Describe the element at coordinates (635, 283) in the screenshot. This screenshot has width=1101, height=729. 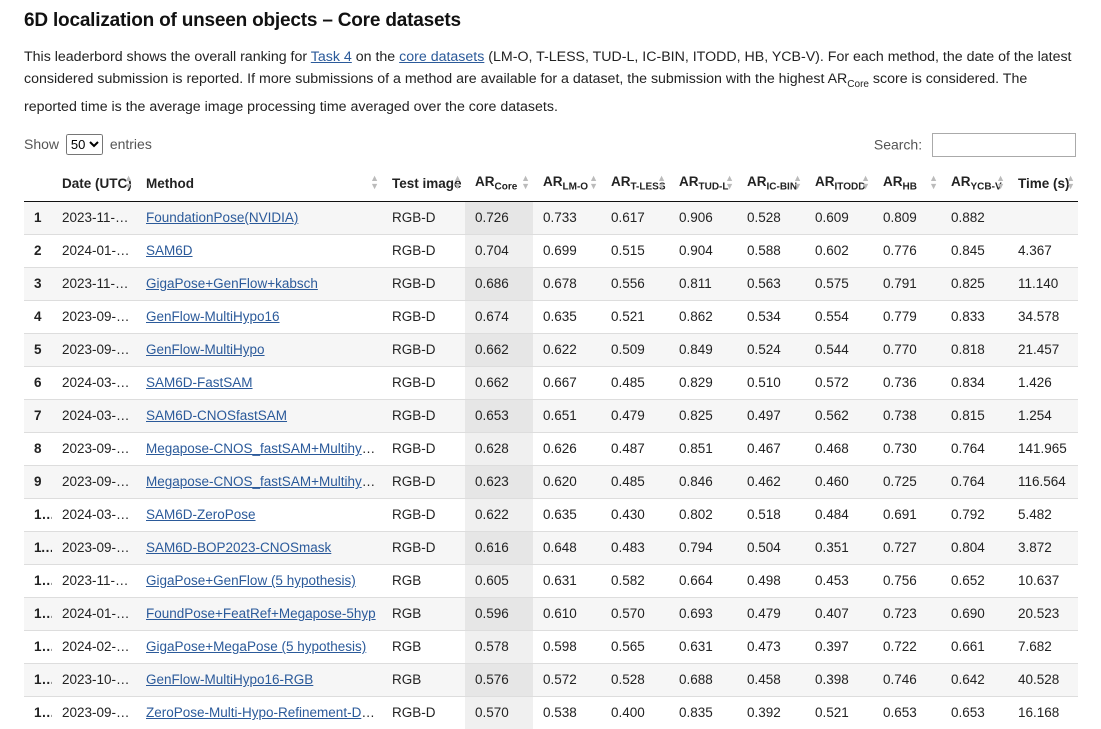
I see `table-cell: 0.556` at that location.